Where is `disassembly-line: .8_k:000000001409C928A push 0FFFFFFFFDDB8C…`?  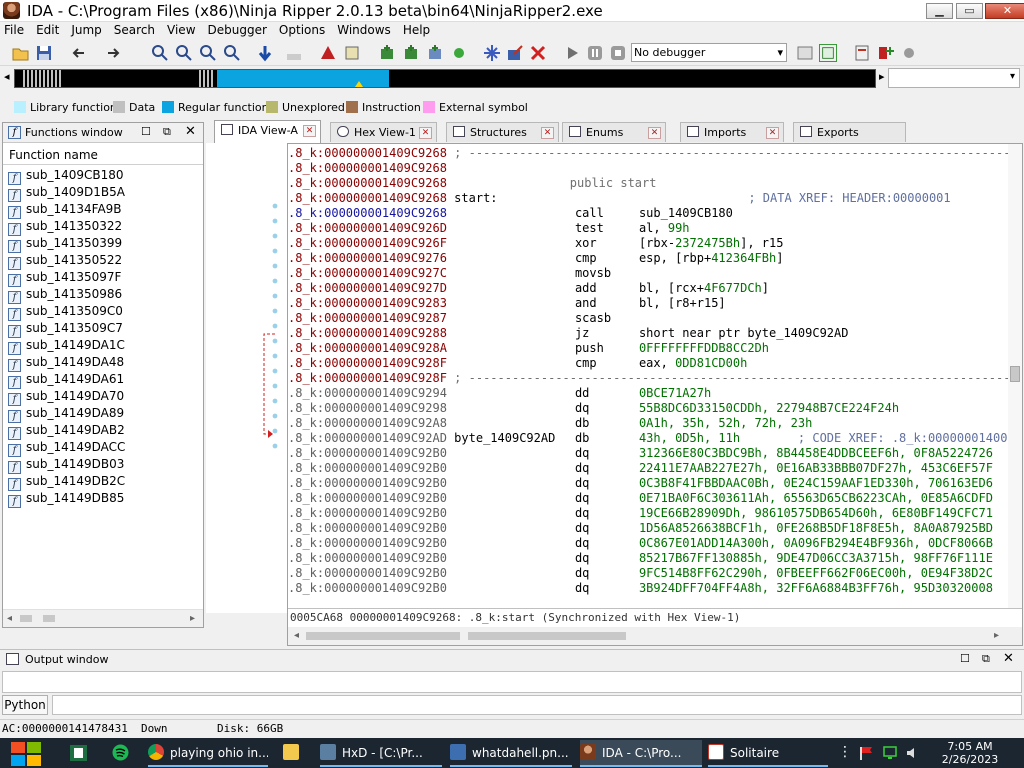 disassembly-line: .8_k:000000001409C928A push 0FFFFFFFFDDB8C… is located at coordinates (648, 348).